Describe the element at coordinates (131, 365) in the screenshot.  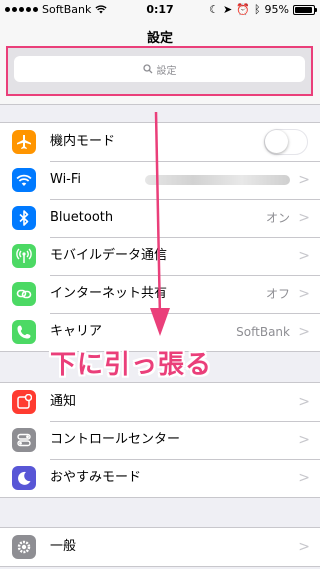
I see `pull-down-caption: 下に引っ張る` at that location.